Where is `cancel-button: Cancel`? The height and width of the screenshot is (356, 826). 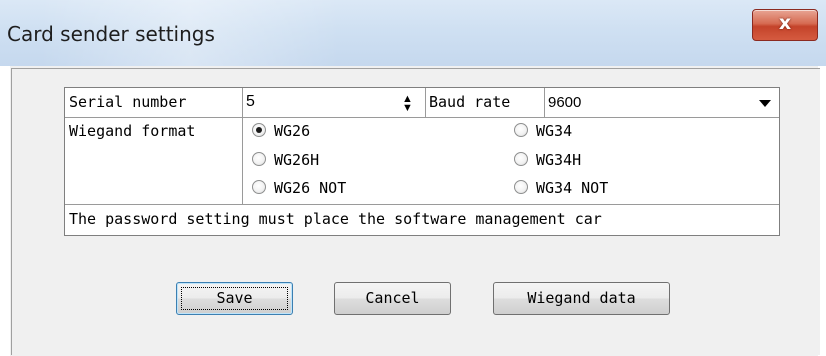 cancel-button: Cancel is located at coordinates (392, 298).